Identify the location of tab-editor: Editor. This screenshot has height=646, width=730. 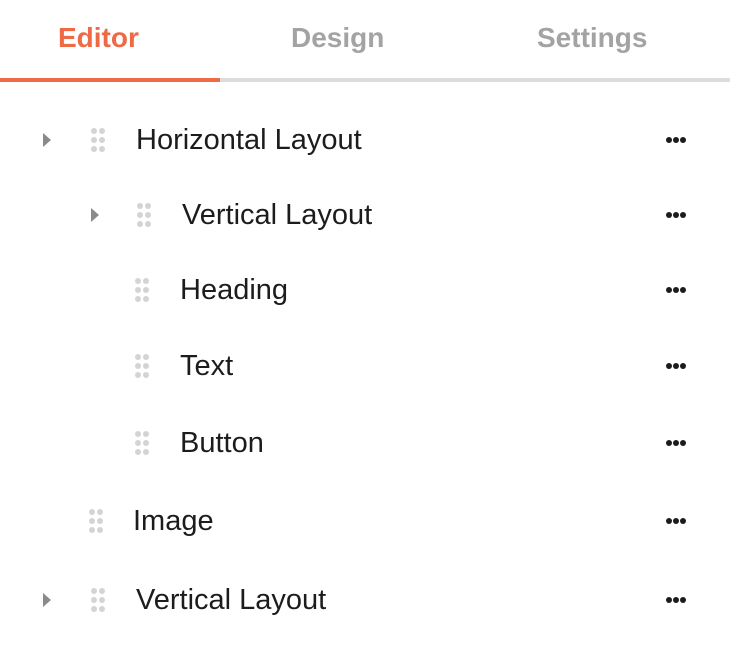
(98, 38).